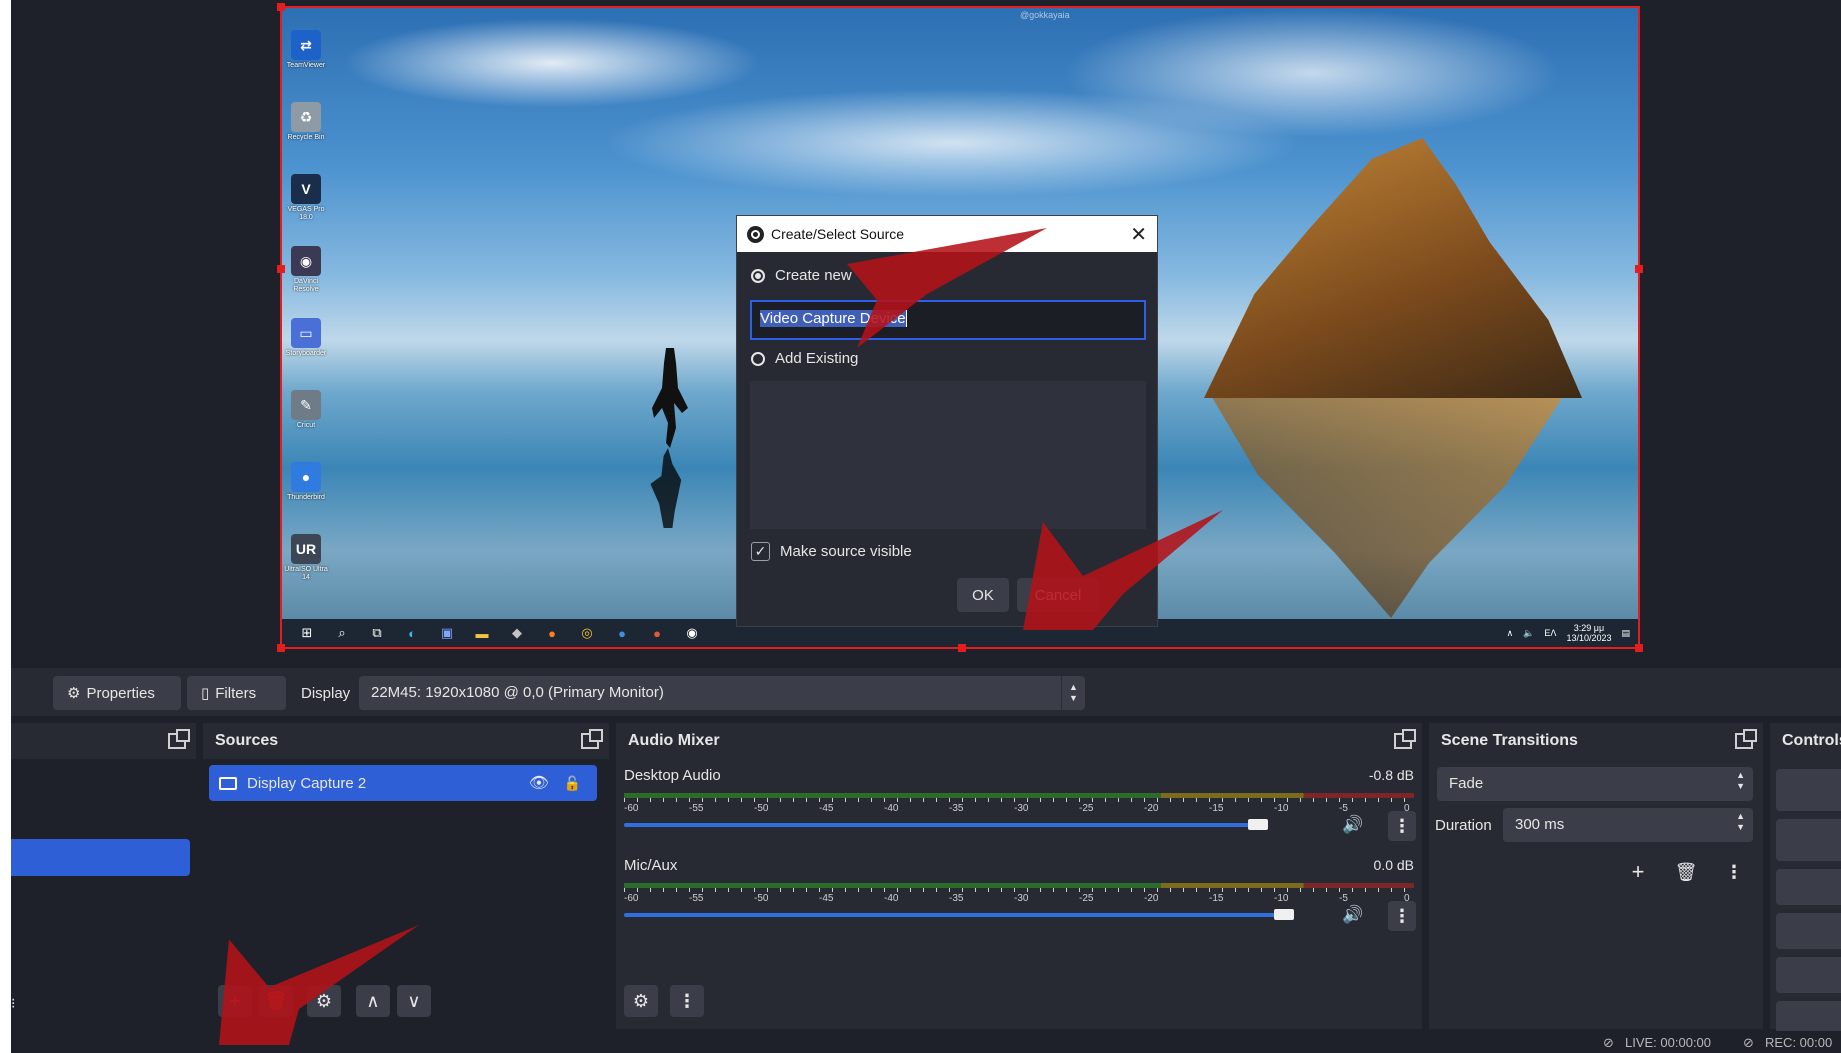 The image size is (1841, 1053). What do you see at coordinates (100, 857) in the screenshot?
I see `scene-item-selected` at bounding box center [100, 857].